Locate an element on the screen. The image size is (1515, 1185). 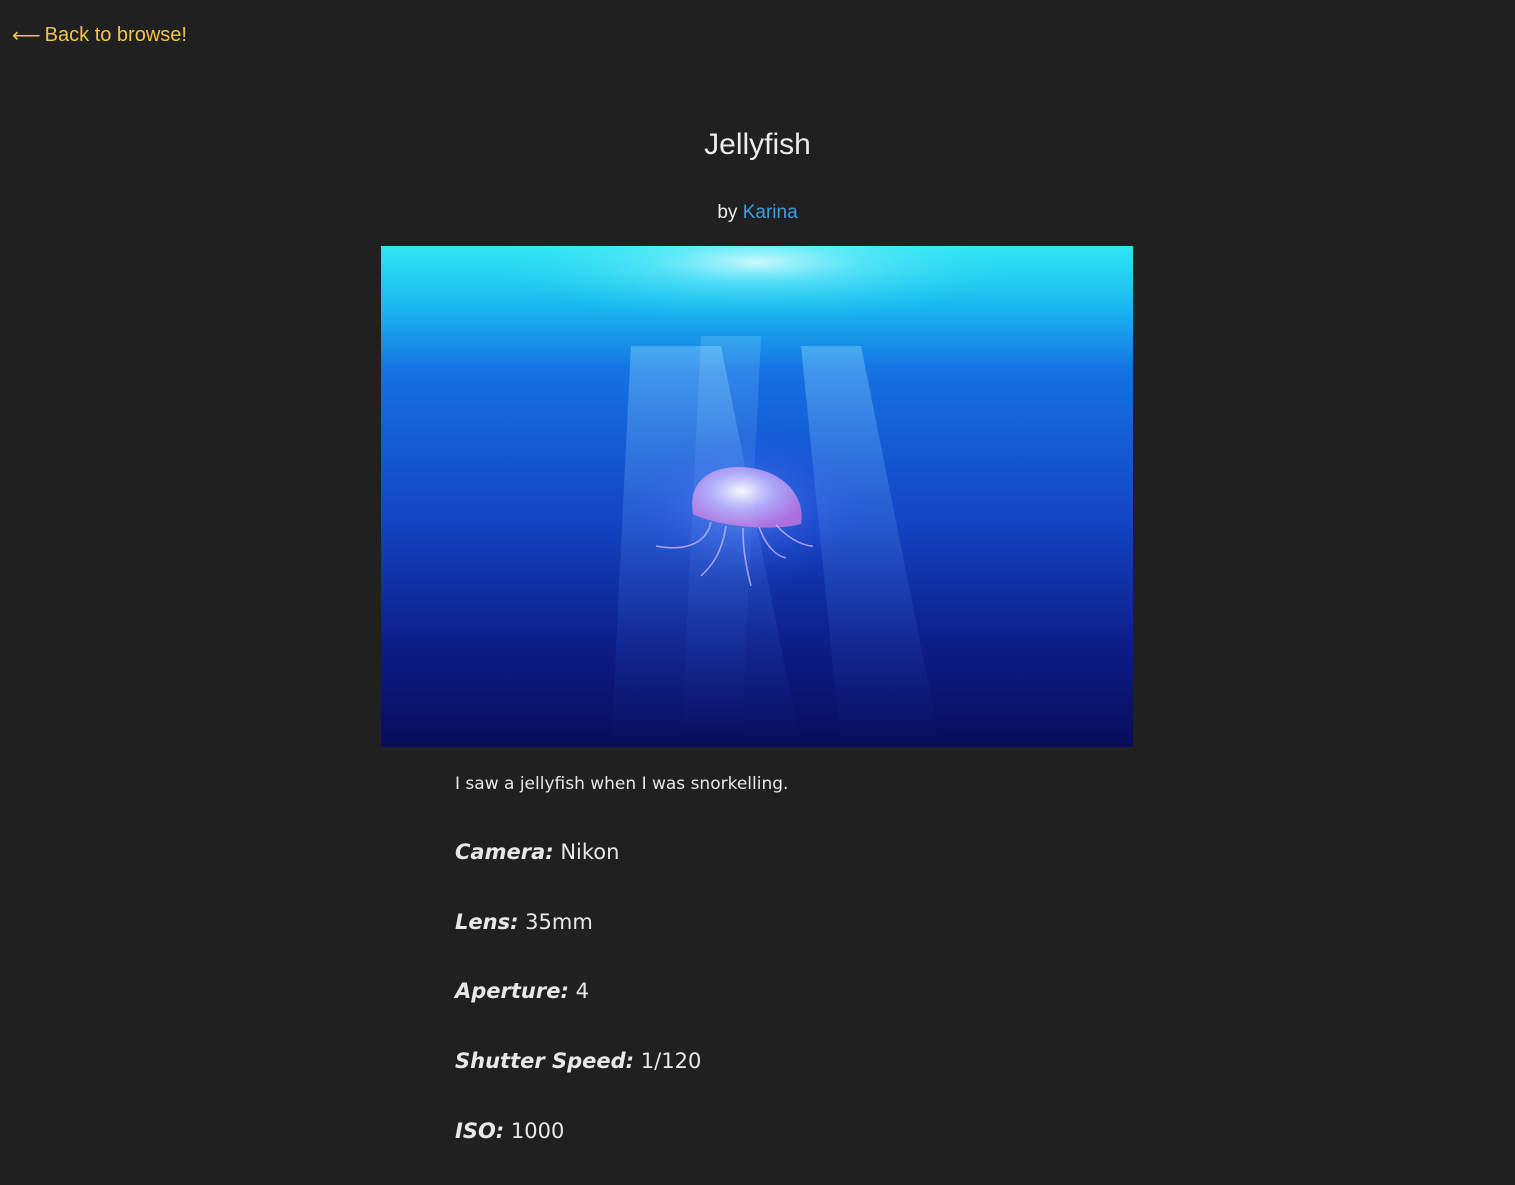
author-link: Karina is located at coordinates (770, 212).